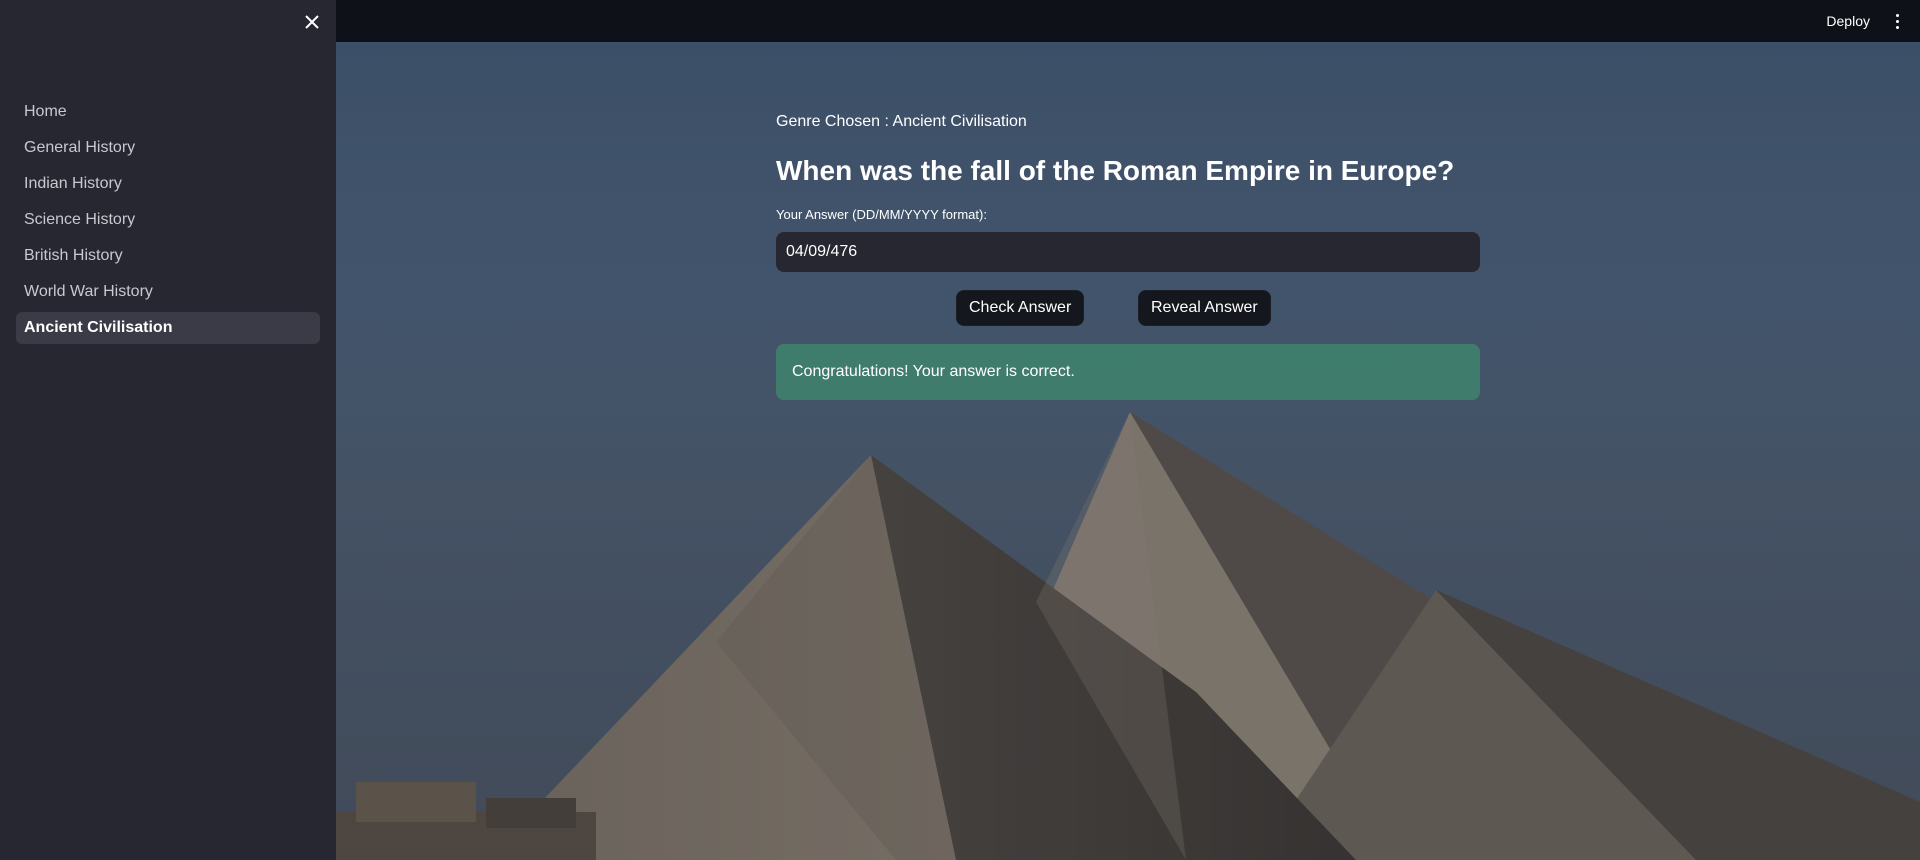  What do you see at coordinates (881, 214) in the screenshot?
I see `answer-label: Your Answer (DD/MM/YYYY format):` at bounding box center [881, 214].